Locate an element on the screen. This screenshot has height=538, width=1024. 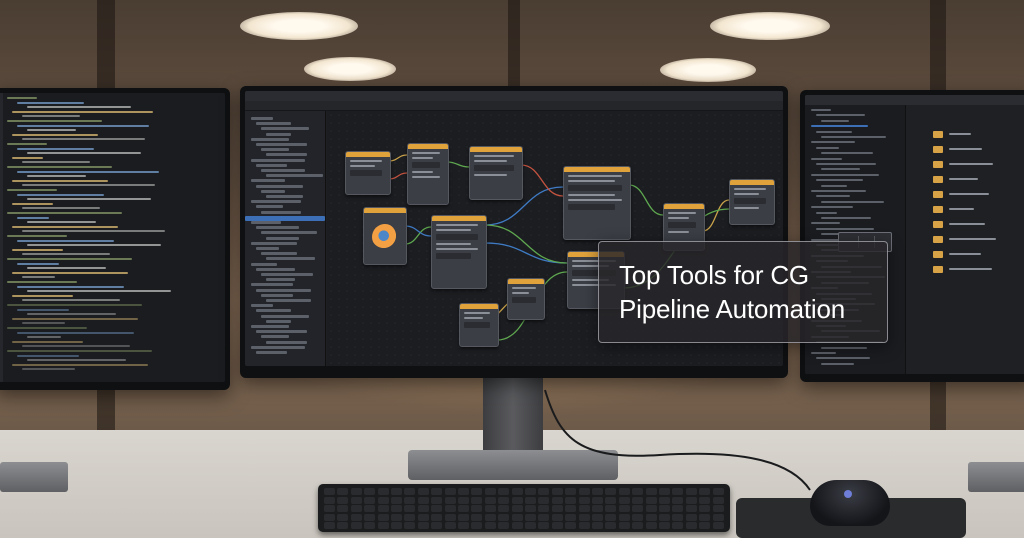
mouse-led-icon is located at coordinates (848, 494).